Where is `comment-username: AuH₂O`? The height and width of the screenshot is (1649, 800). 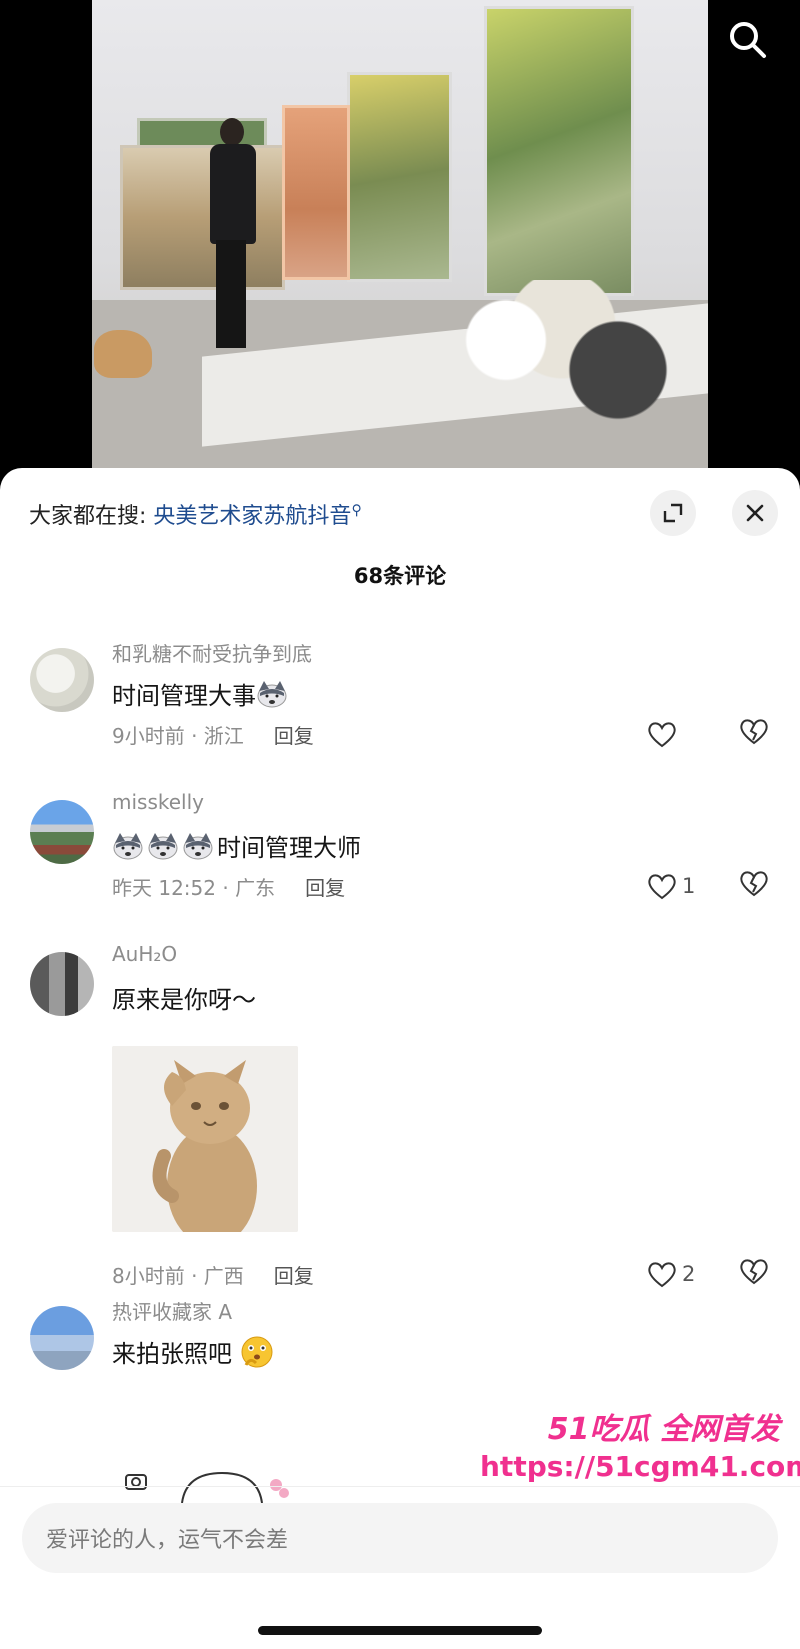
comment-username: AuH₂O is located at coordinates (144, 954).